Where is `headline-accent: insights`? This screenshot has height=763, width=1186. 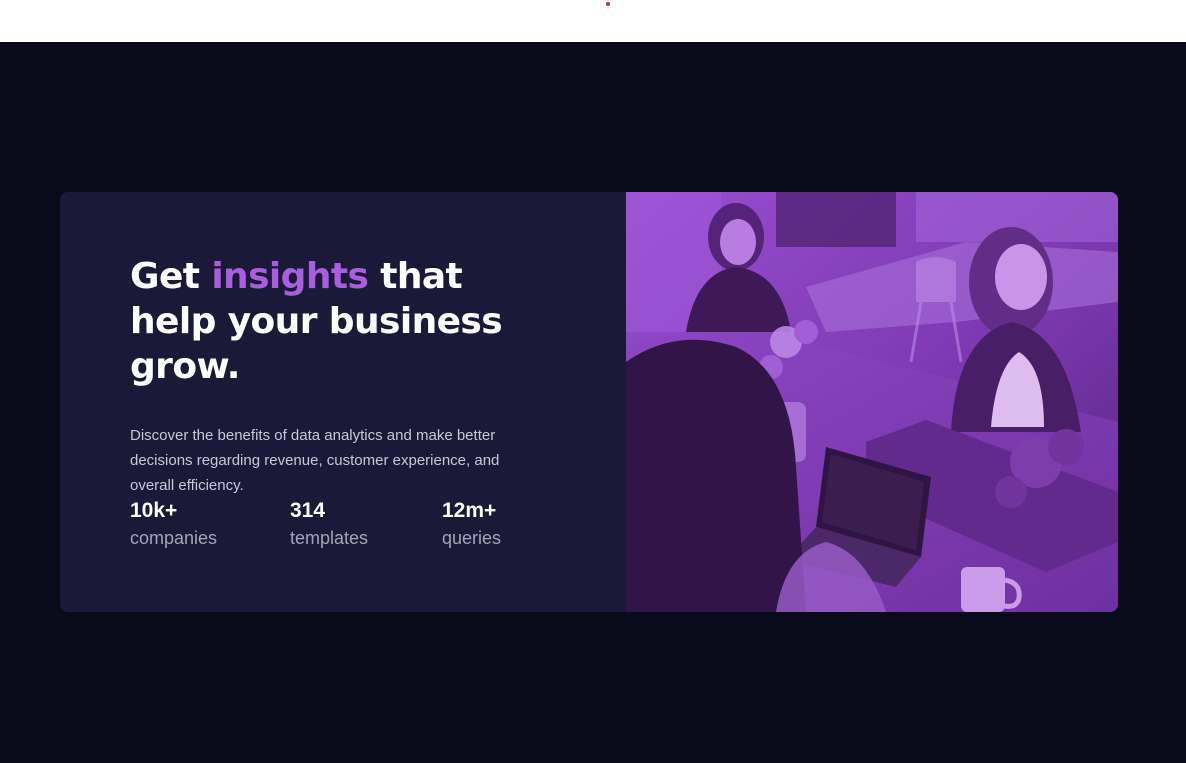 headline-accent: insights is located at coordinates (290, 276).